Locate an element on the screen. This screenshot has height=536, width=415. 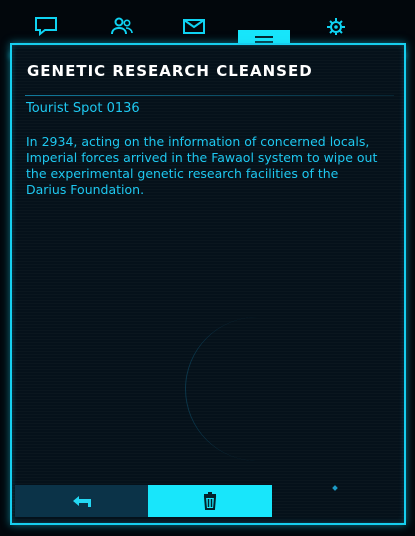
article-subtitle: Tourist Spot 0136 is located at coordinates (83, 108).